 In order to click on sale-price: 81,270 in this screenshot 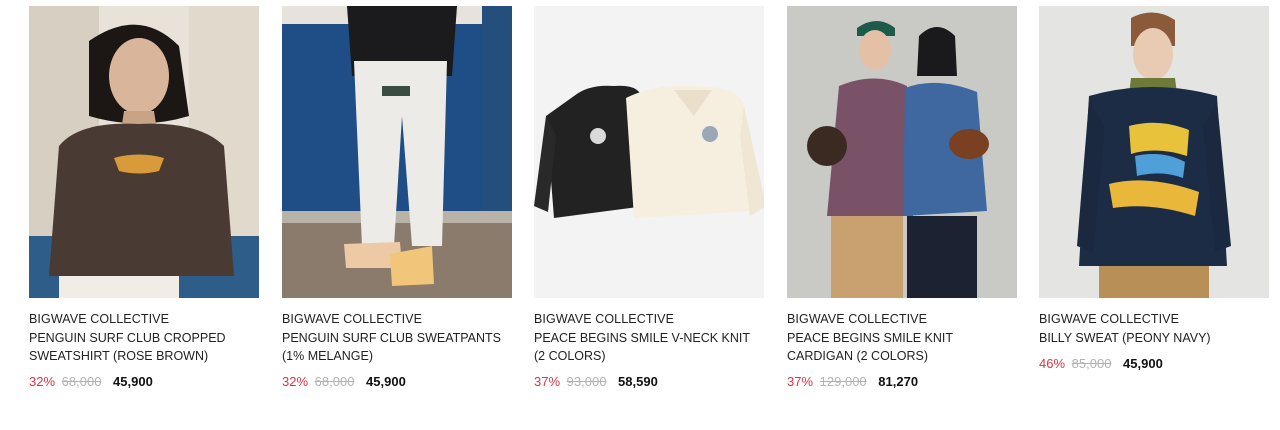, I will do `click(898, 381)`.